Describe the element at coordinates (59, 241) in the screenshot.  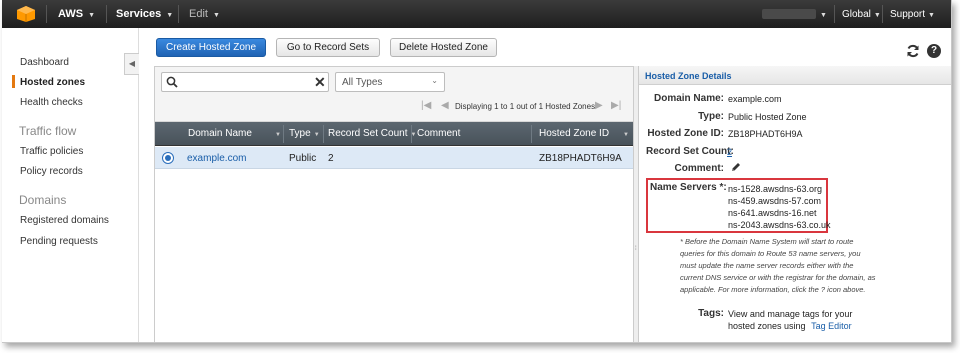
I see `sidebar-item-pending-requests: Pending requests` at that location.